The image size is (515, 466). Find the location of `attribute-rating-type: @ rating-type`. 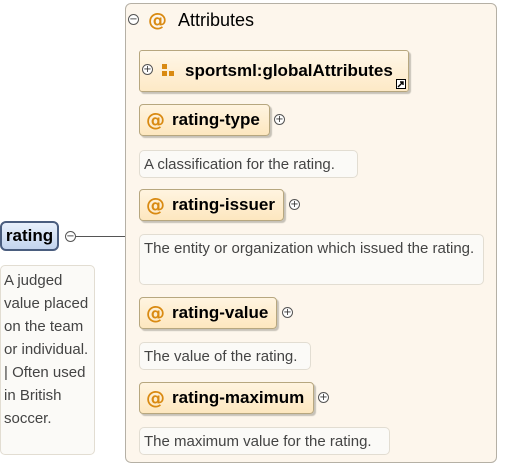

attribute-rating-type: @ rating-type is located at coordinates (204, 120).